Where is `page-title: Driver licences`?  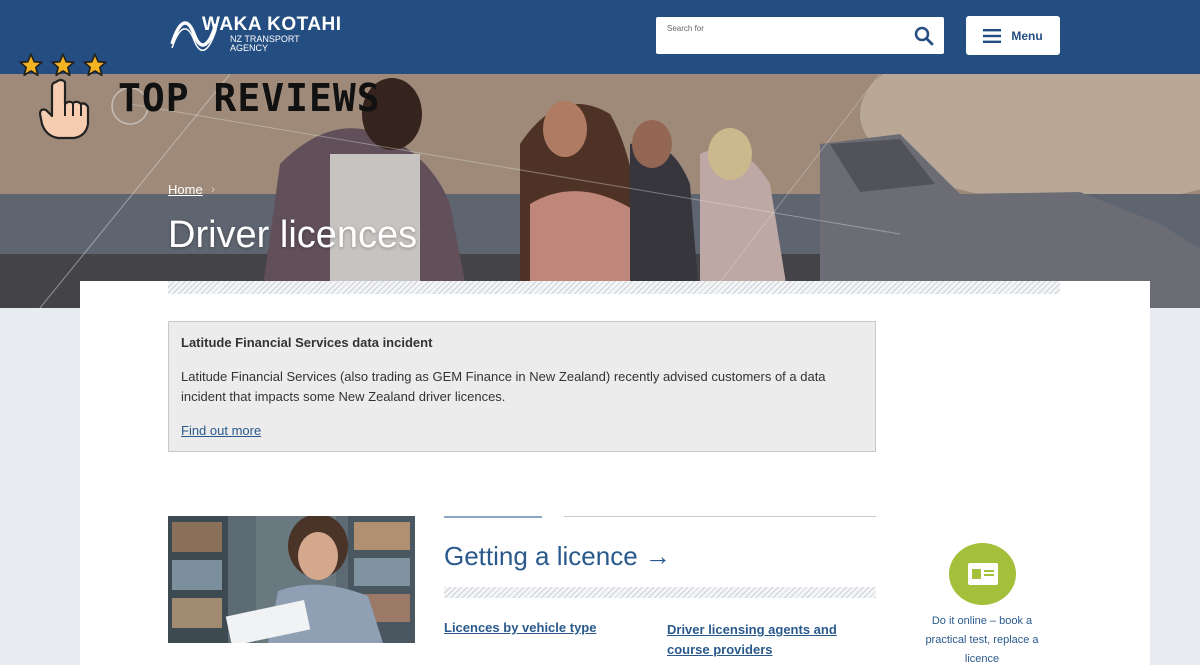
page-title: Driver licences is located at coordinates (293, 235).